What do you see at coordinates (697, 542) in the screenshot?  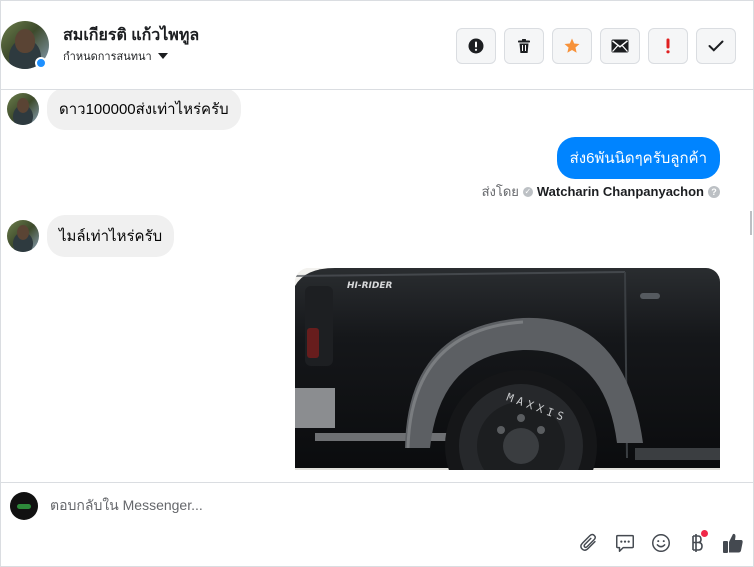 I see `payment-button` at bounding box center [697, 542].